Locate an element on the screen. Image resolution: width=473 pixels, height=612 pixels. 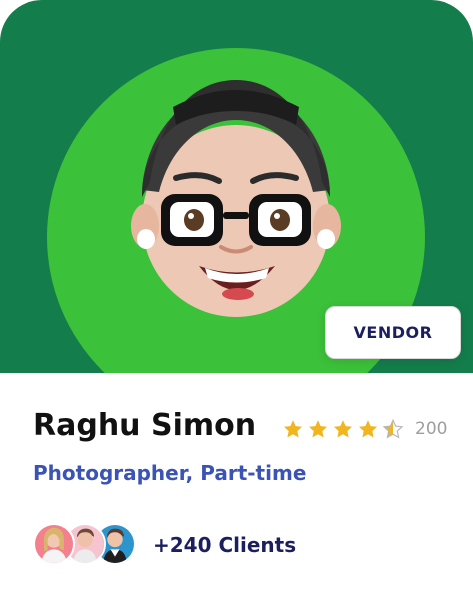
client-avatar-icon is located at coordinates (54, 544).